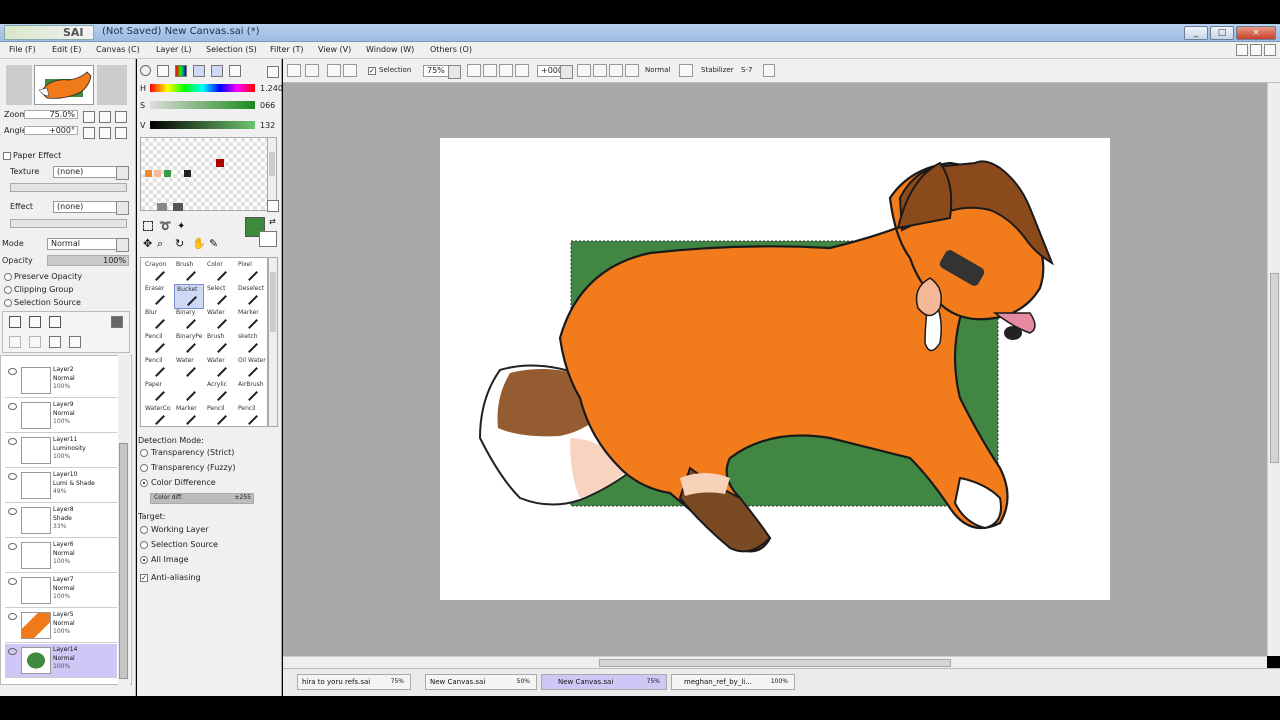 This screenshot has width=1280, height=720. What do you see at coordinates (584, 70) in the screenshot?
I see `toolbar-rotate-left-button` at bounding box center [584, 70].